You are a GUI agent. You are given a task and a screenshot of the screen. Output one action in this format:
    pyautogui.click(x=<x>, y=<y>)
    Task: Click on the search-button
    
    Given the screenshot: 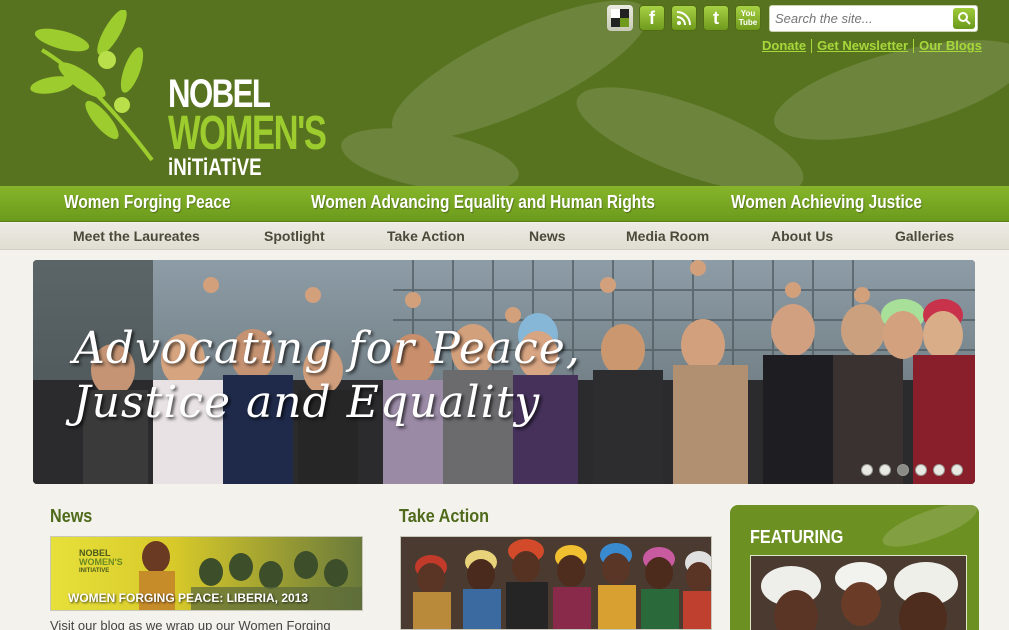 What is the action you would take?
    pyautogui.click(x=964, y=18)
    